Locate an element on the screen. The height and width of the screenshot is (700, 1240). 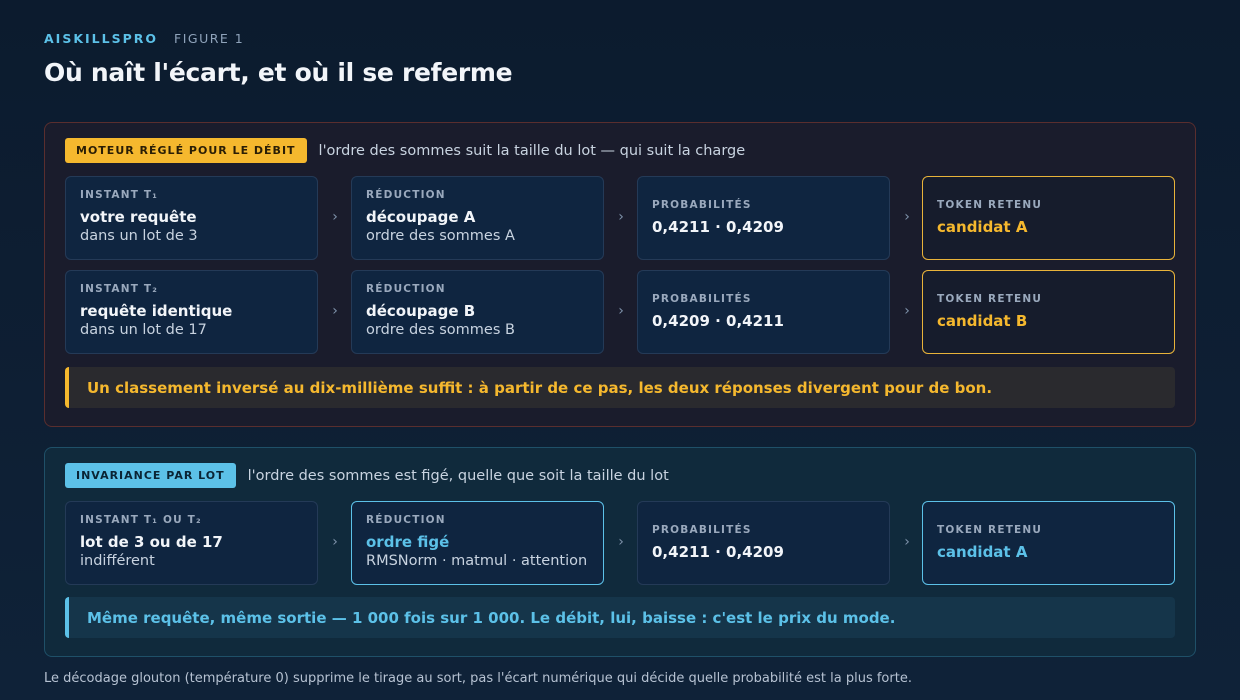
header-brand-row: AISKILLSPRO FIGURE 1 is located at coordinates (144, 38).